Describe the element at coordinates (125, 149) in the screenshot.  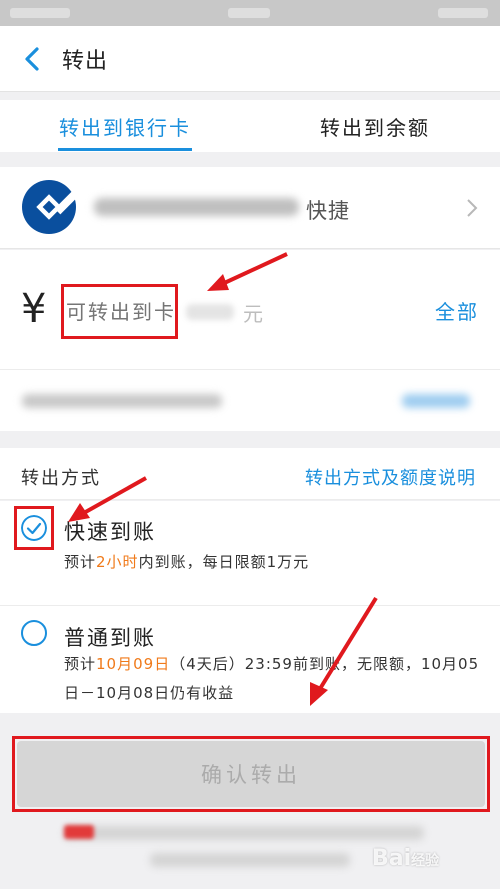
I see `active-tab-indicator` at that location.